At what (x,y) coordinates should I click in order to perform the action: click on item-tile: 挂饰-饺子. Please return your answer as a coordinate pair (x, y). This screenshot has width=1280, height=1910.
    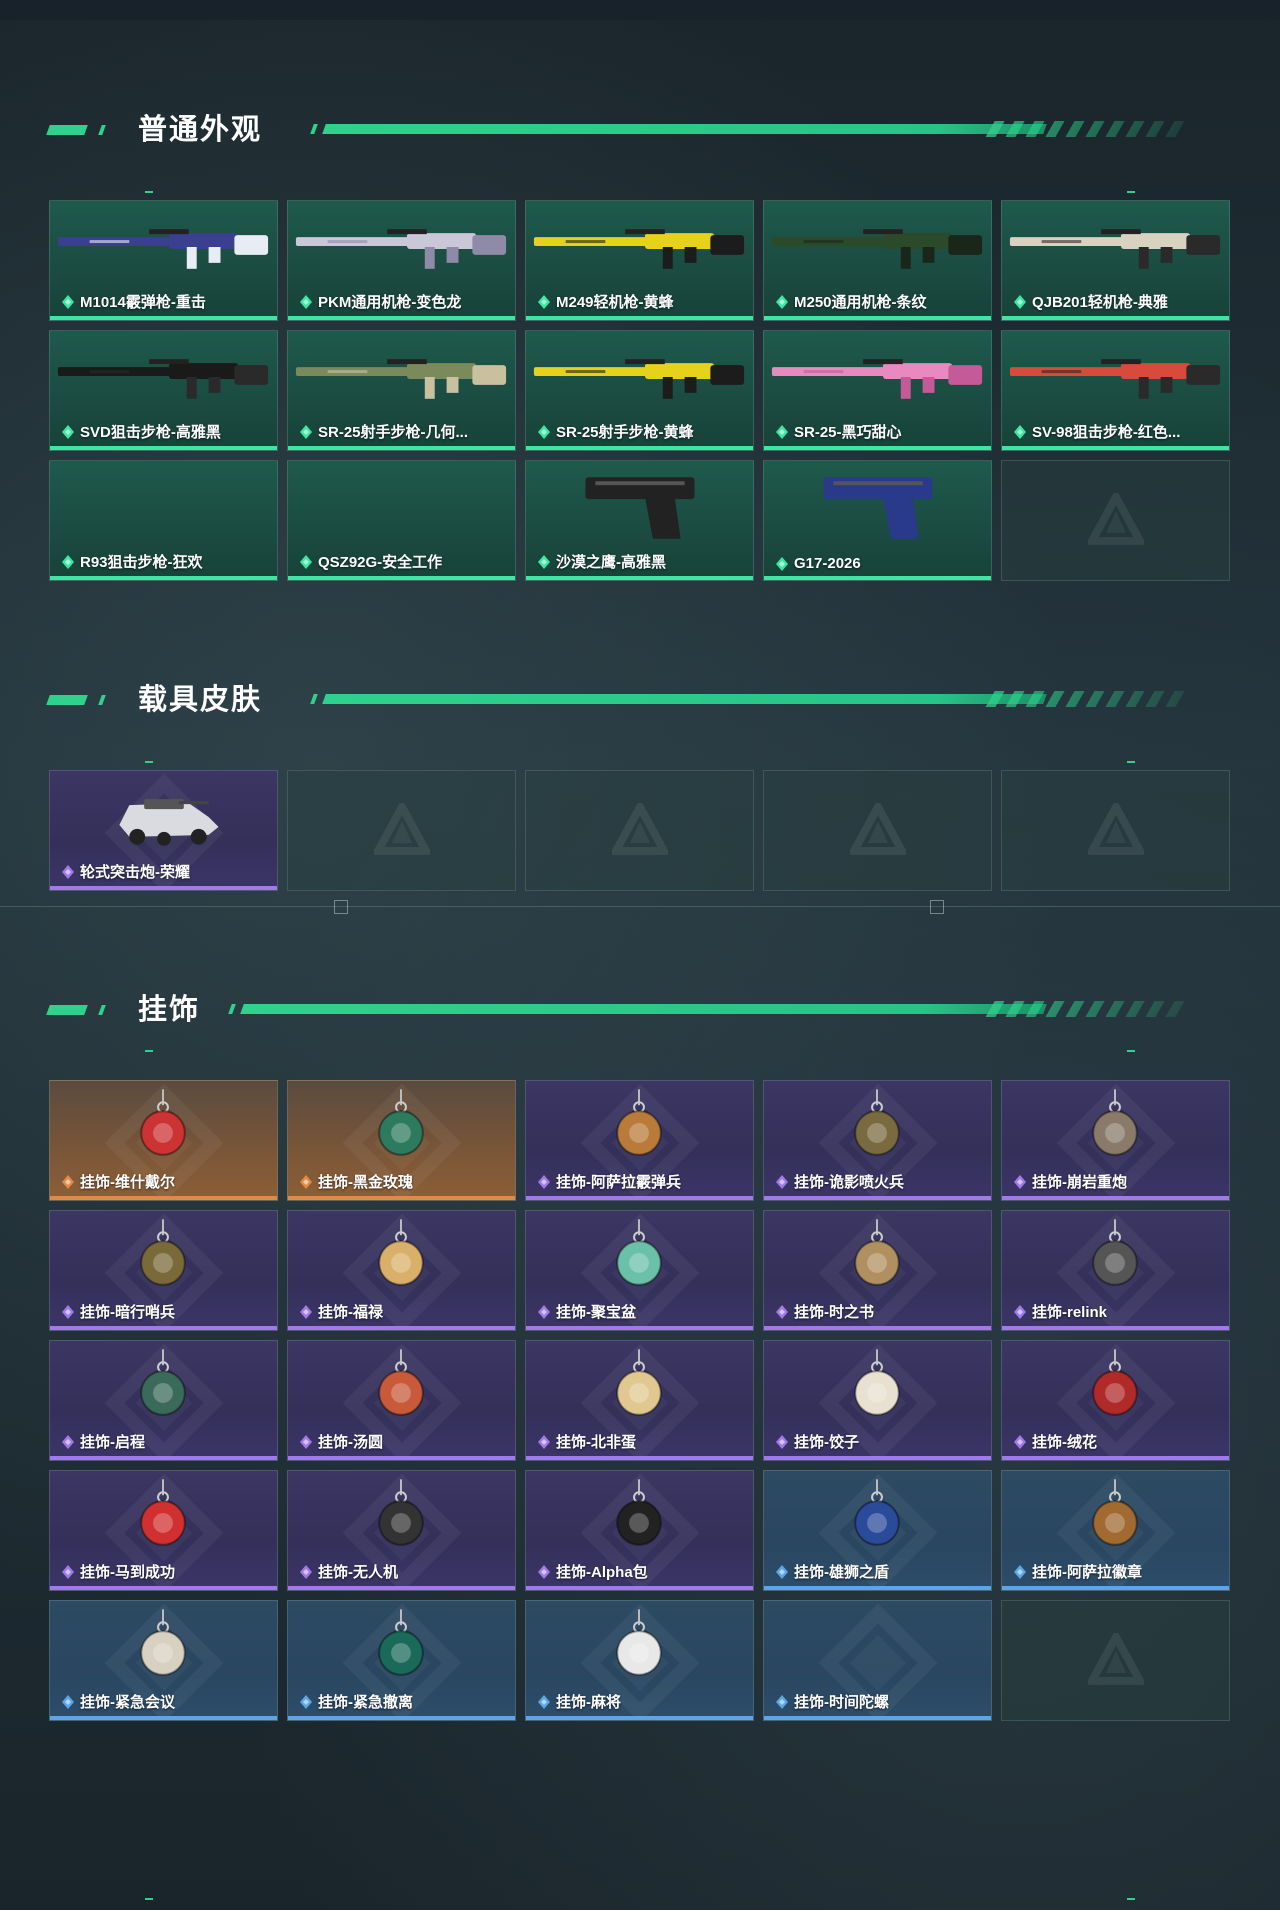
    Looking at the image, I should click on (877, 1400).